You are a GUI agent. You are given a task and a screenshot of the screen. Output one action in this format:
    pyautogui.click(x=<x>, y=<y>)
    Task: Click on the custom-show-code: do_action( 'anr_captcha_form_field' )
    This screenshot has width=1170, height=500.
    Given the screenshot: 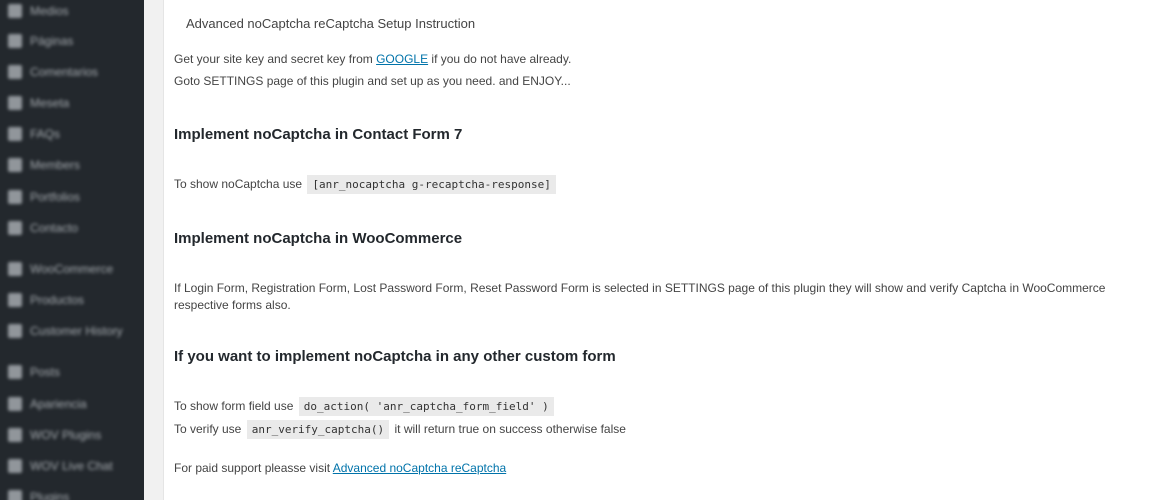 What is the action you would take?
    pyautogui.click(x=426, y=406)
    